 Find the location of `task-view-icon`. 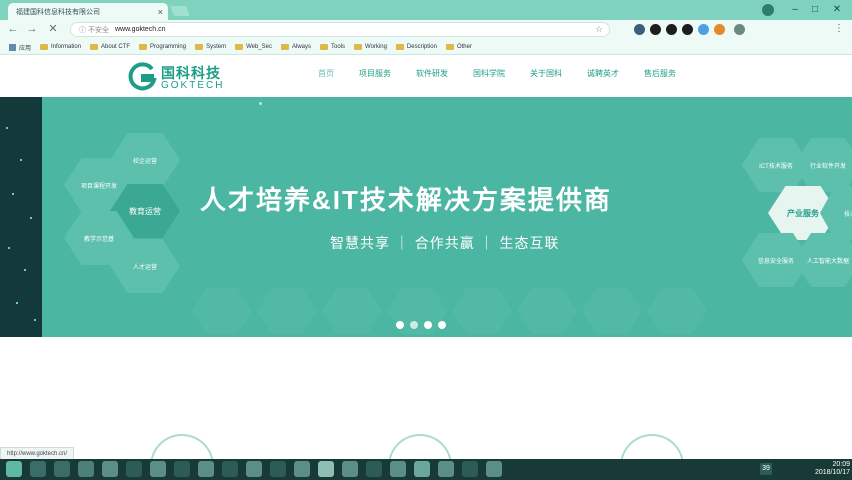

task-view-icon is located at coordinates (62, 469).